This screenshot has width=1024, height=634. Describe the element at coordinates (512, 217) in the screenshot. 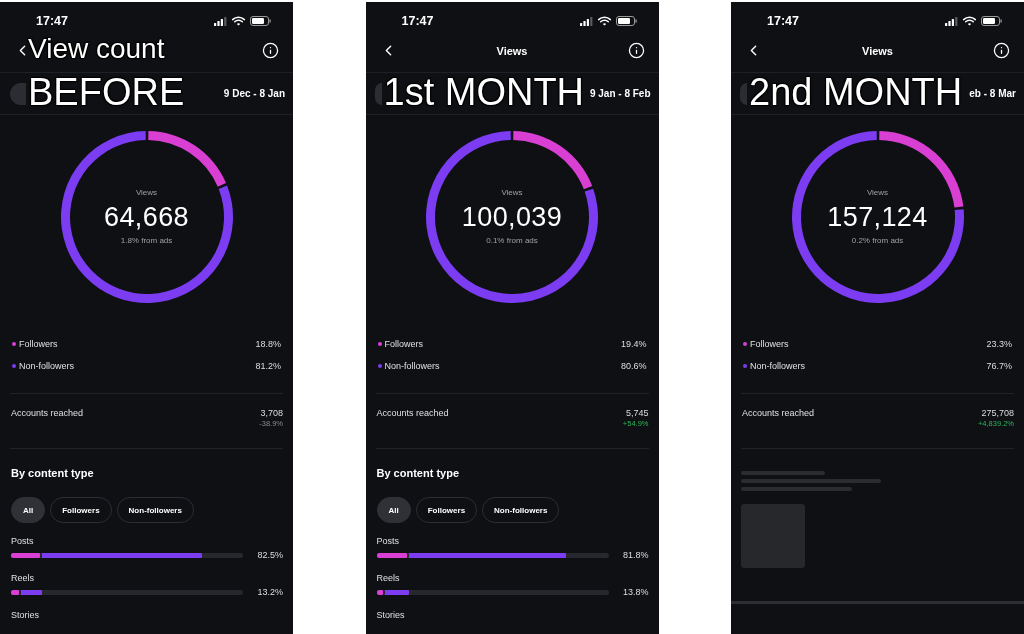

I see `views-count: 100,039` at that location.